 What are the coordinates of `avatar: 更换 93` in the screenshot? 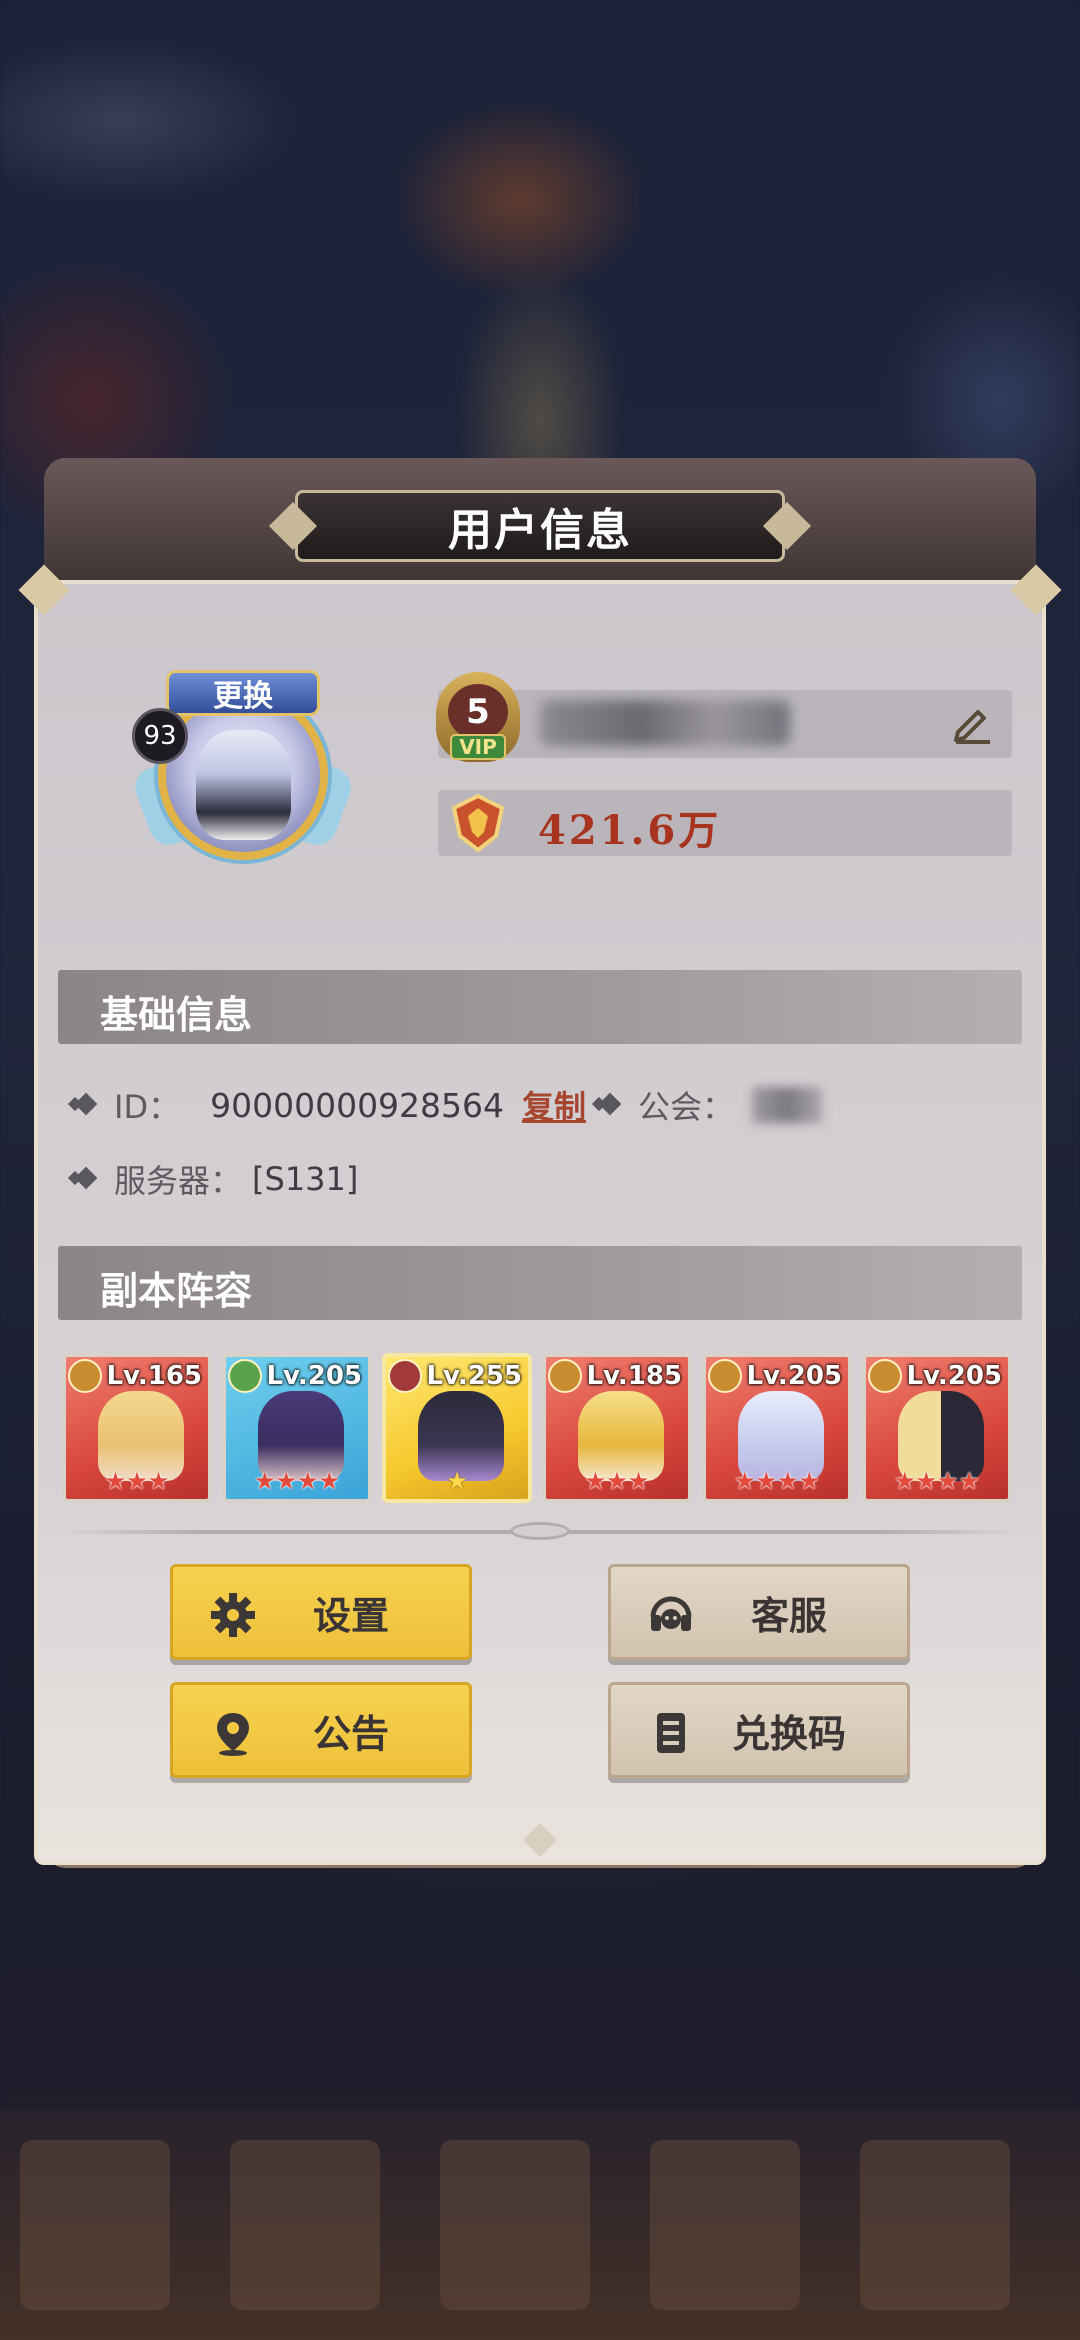 It's located at (243, 775).